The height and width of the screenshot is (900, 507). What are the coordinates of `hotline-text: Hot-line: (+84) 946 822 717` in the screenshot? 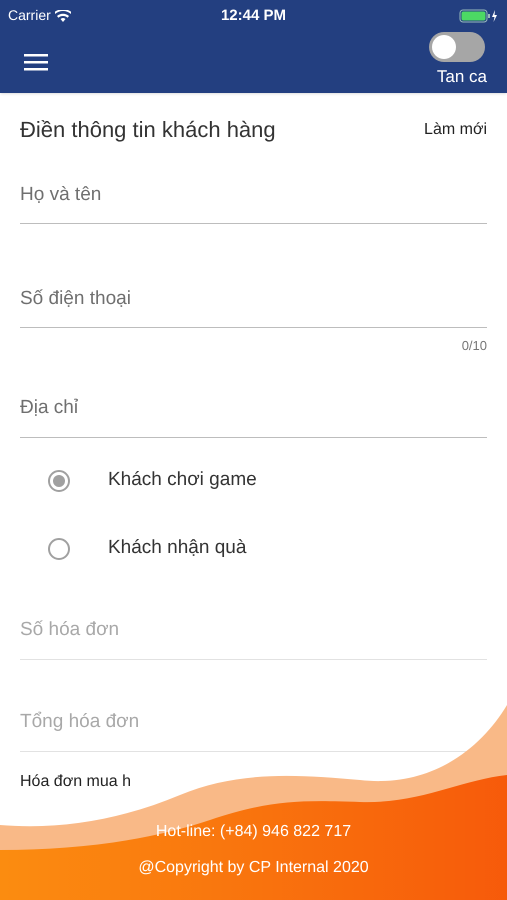 It's located at (254, 832).